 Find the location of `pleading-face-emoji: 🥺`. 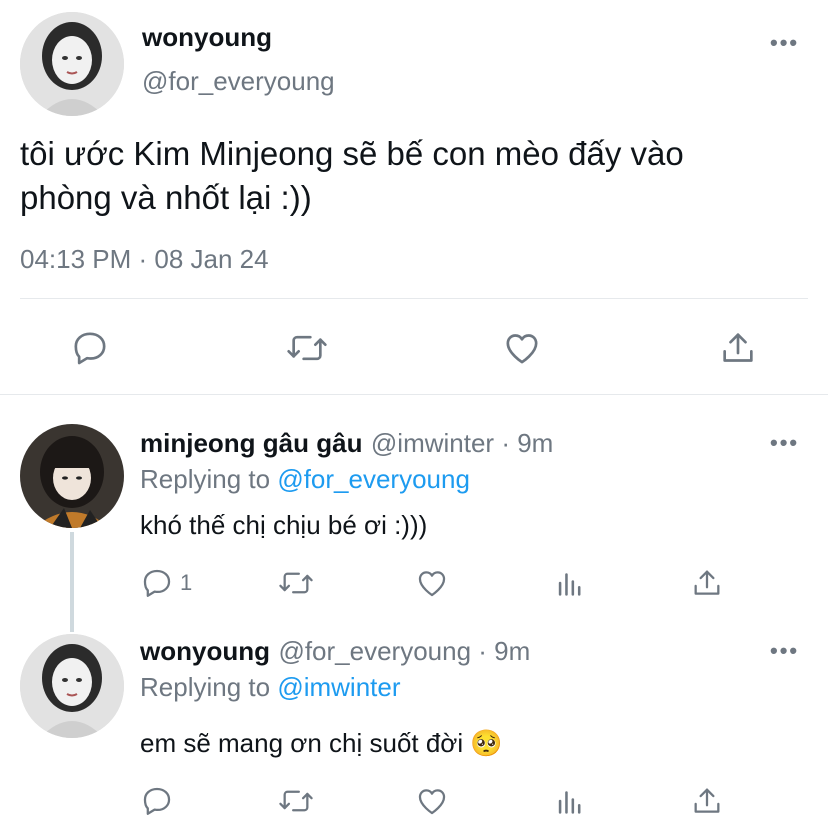

pleading-face-emoji: 🥺 is located at coordinates (486, 743).